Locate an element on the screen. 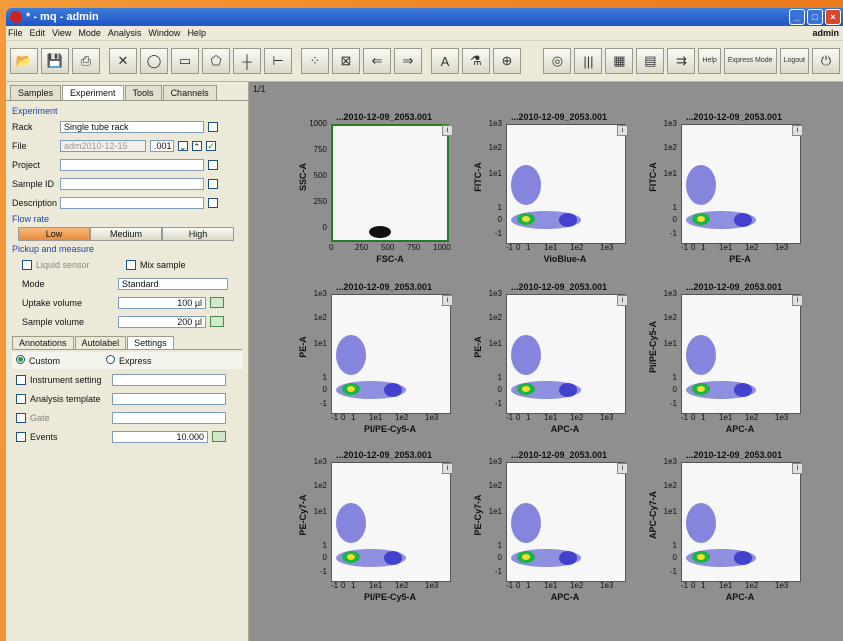  maximize-button: □ is located at coordinates (815, 17).